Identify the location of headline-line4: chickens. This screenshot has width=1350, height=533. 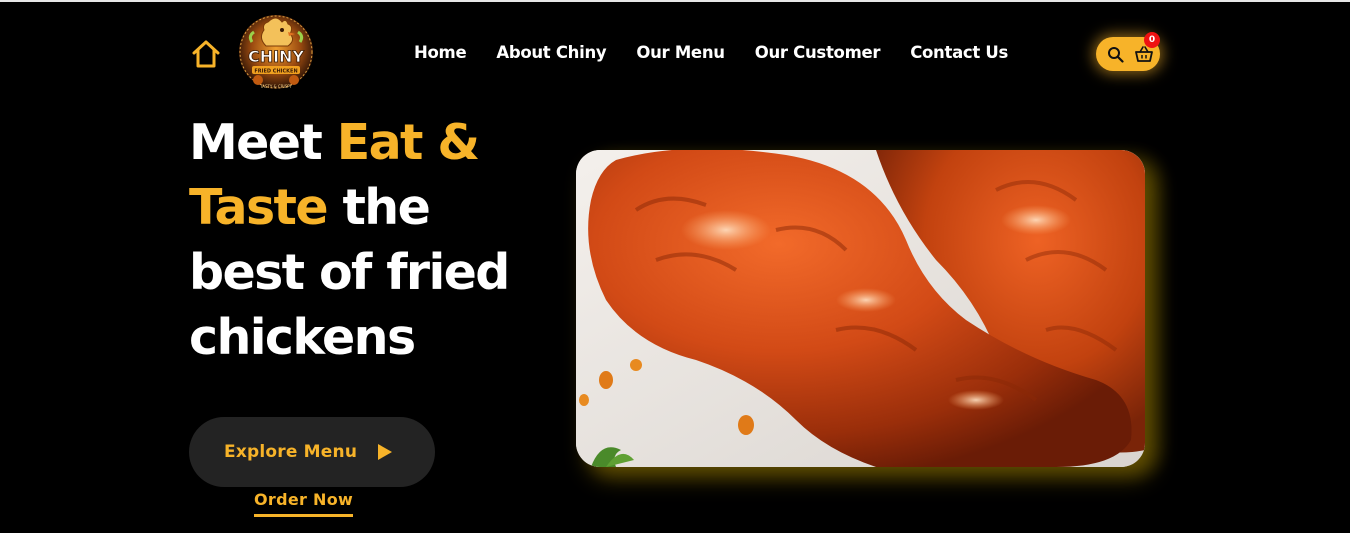
(302, 337).